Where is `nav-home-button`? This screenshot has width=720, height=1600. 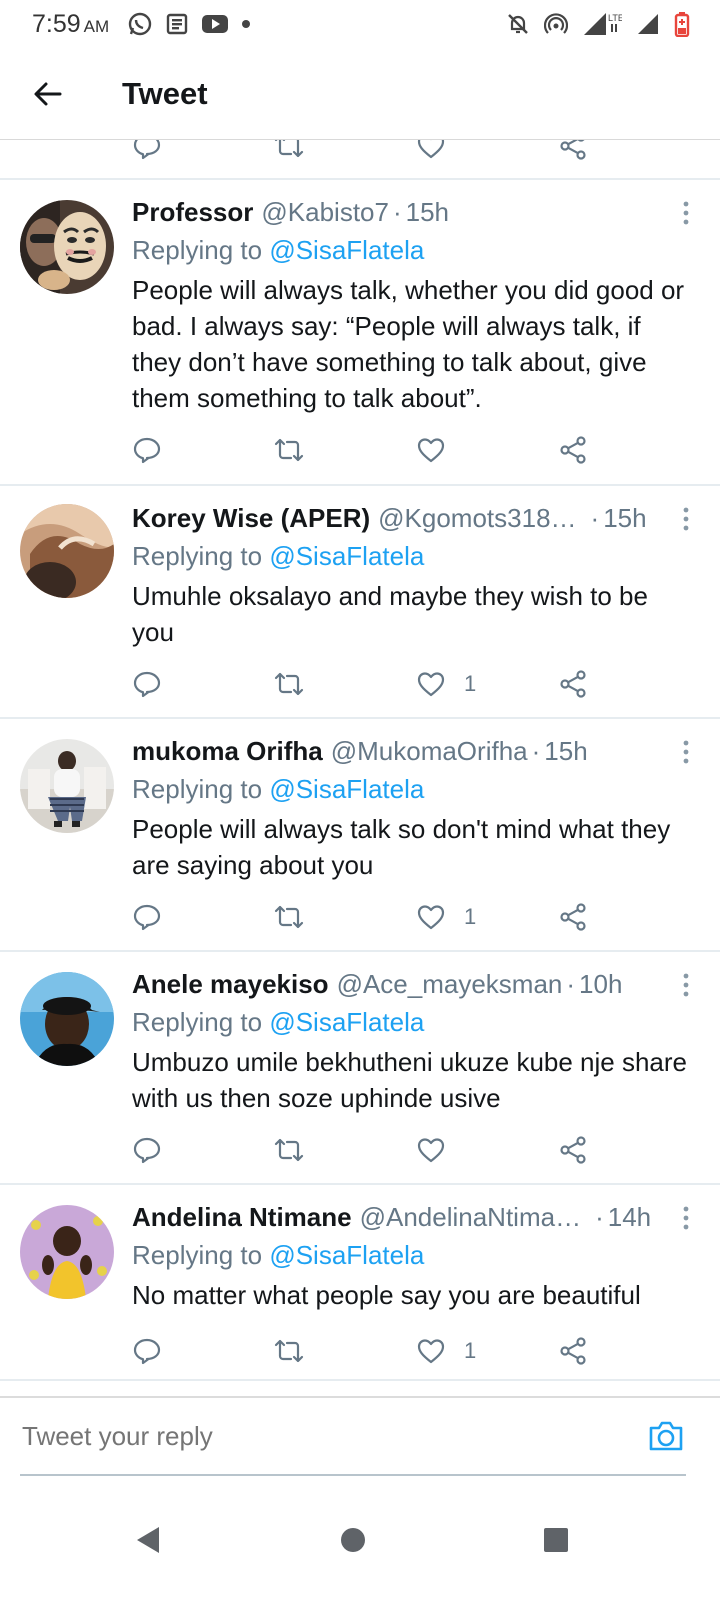
nav-home-button is located at coordinates (353, 1540).